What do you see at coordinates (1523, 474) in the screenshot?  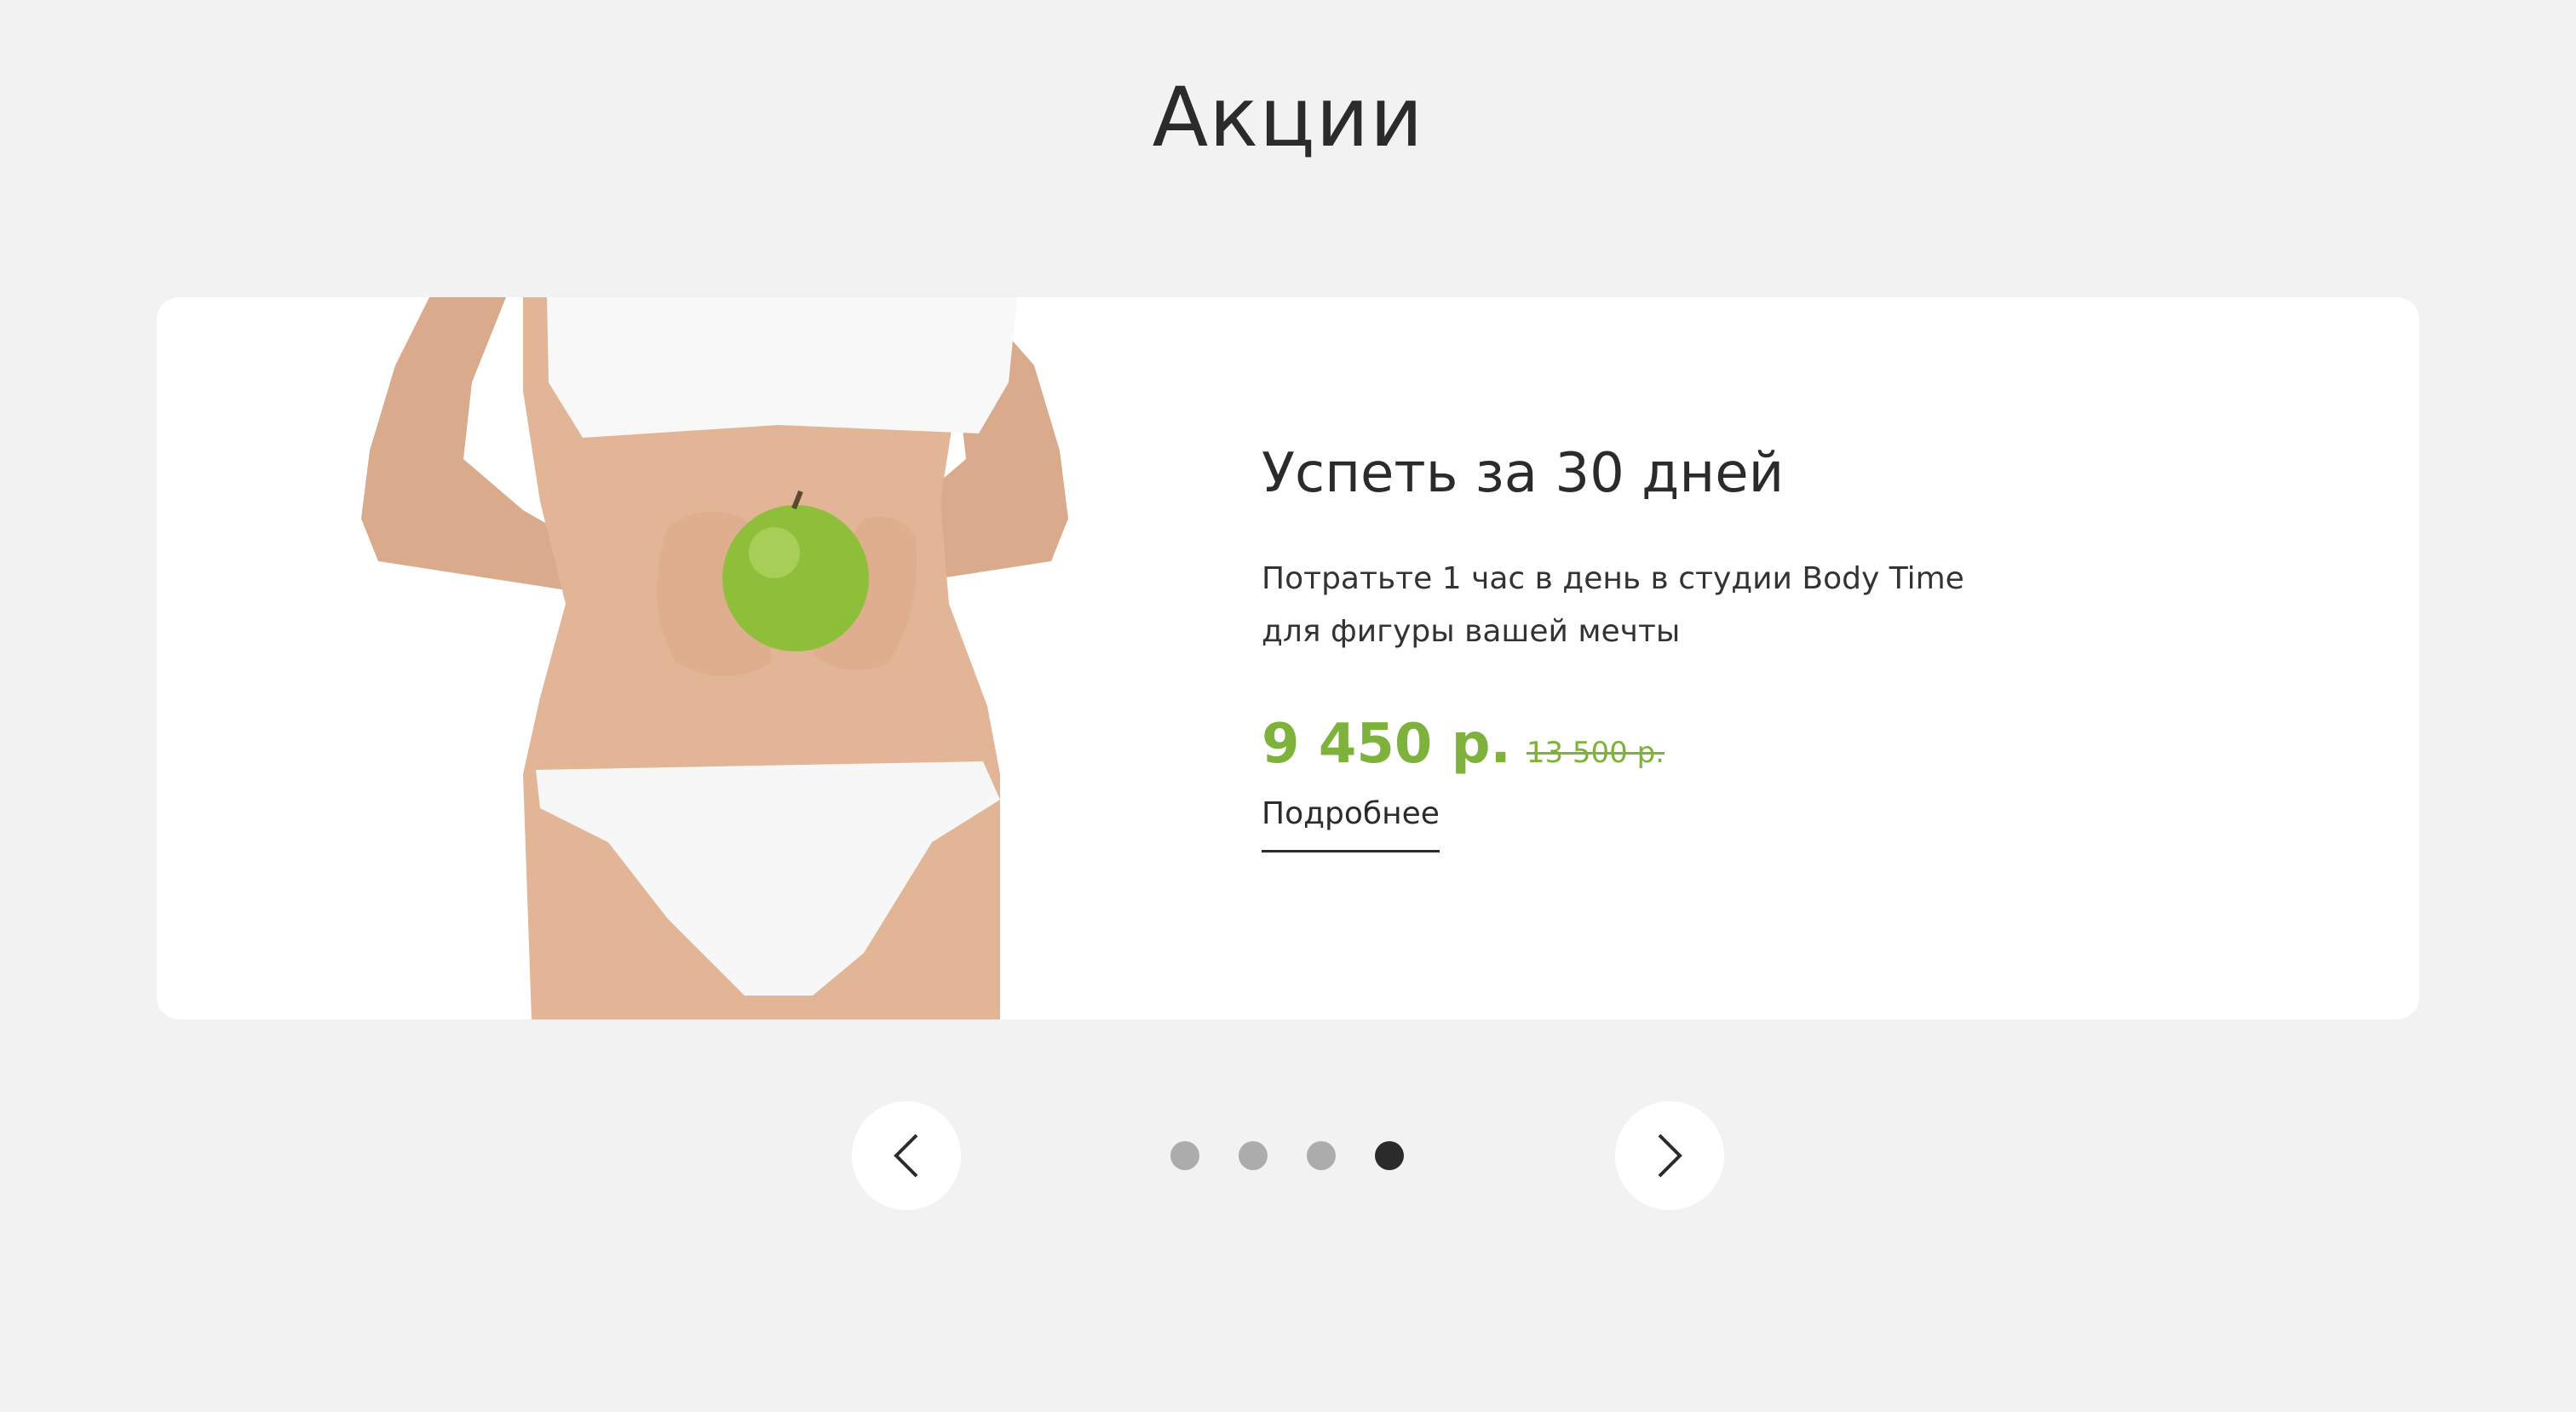 I see `promo-title: Успеть за 30 дней` at bounding box center [1523, 474].